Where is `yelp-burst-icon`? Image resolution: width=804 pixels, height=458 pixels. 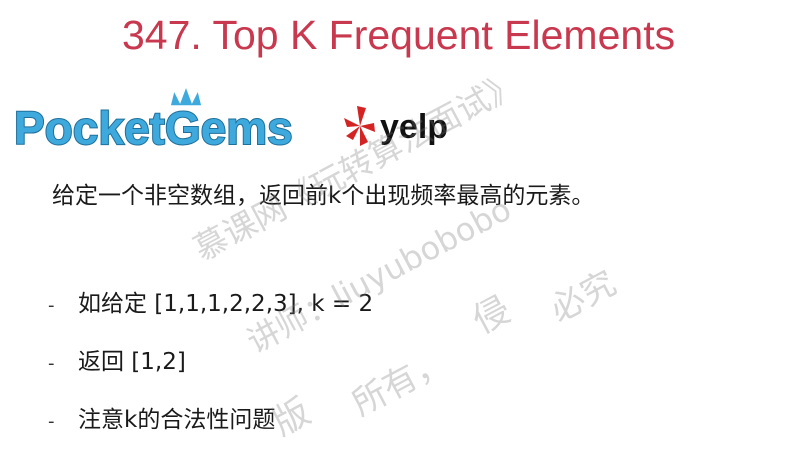 yelp-burst-icon is located at coordinates (359, 126).